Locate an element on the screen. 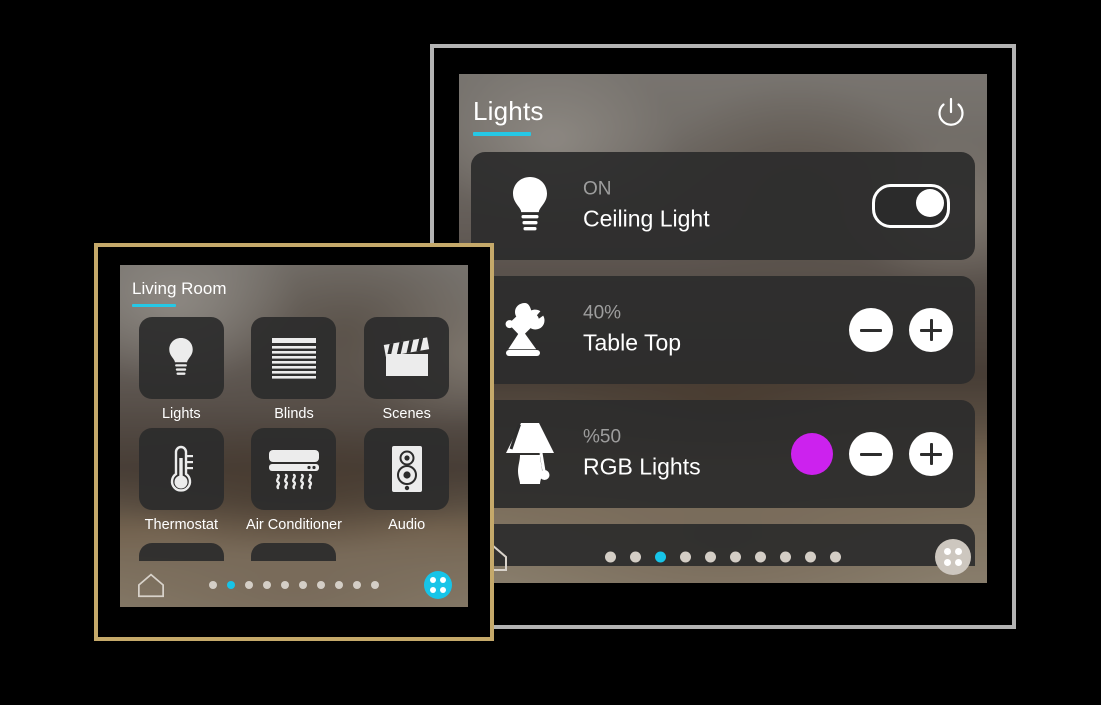  rgb-increase-button is located at coordinates (931, 454).